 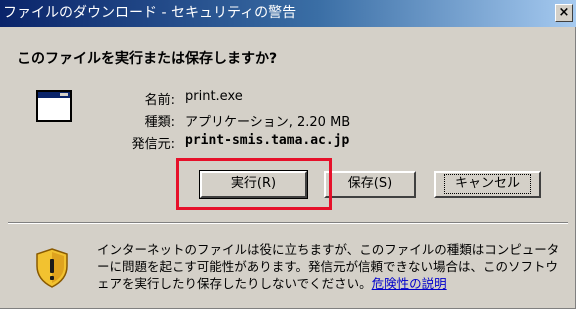 I want to click on shield-warning-icon, so click(x=52, y=268).